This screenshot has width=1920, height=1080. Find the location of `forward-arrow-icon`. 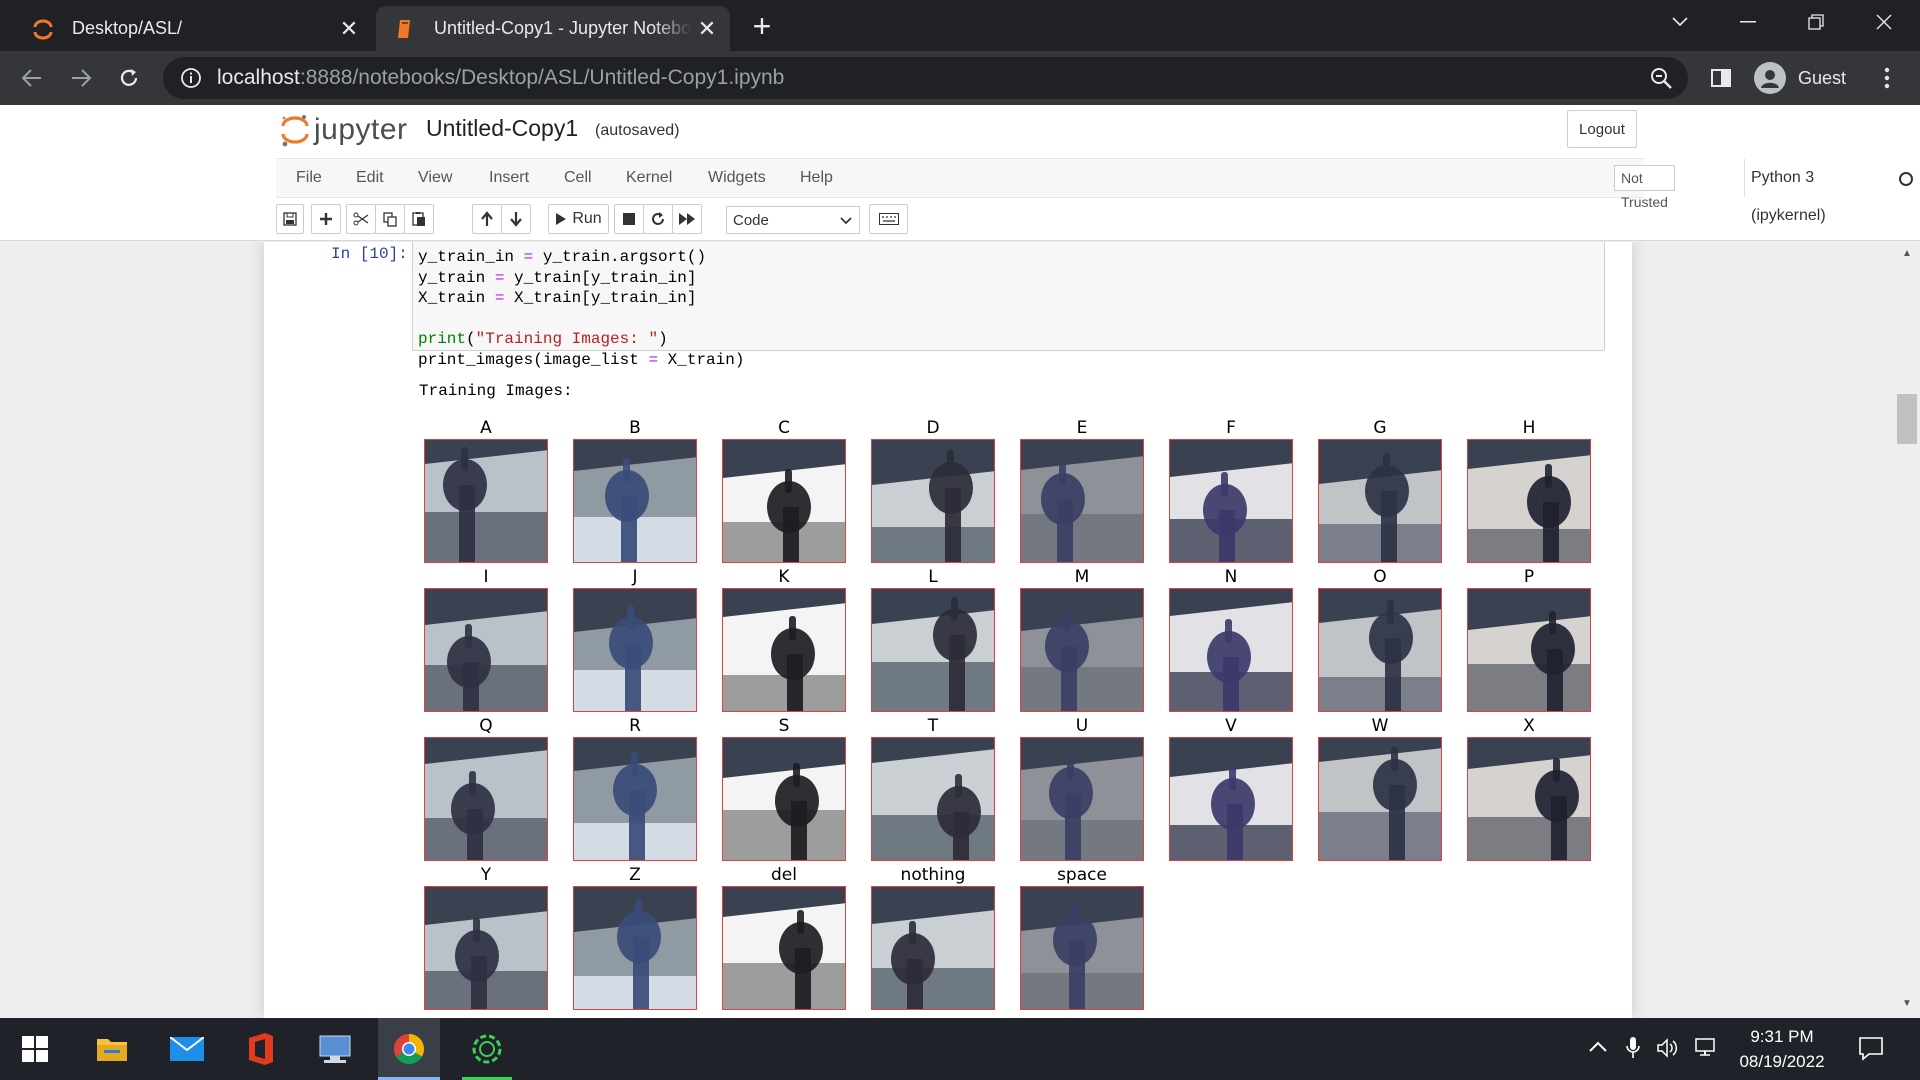

forward-arrow-icon is located at coordinates (81, 78).